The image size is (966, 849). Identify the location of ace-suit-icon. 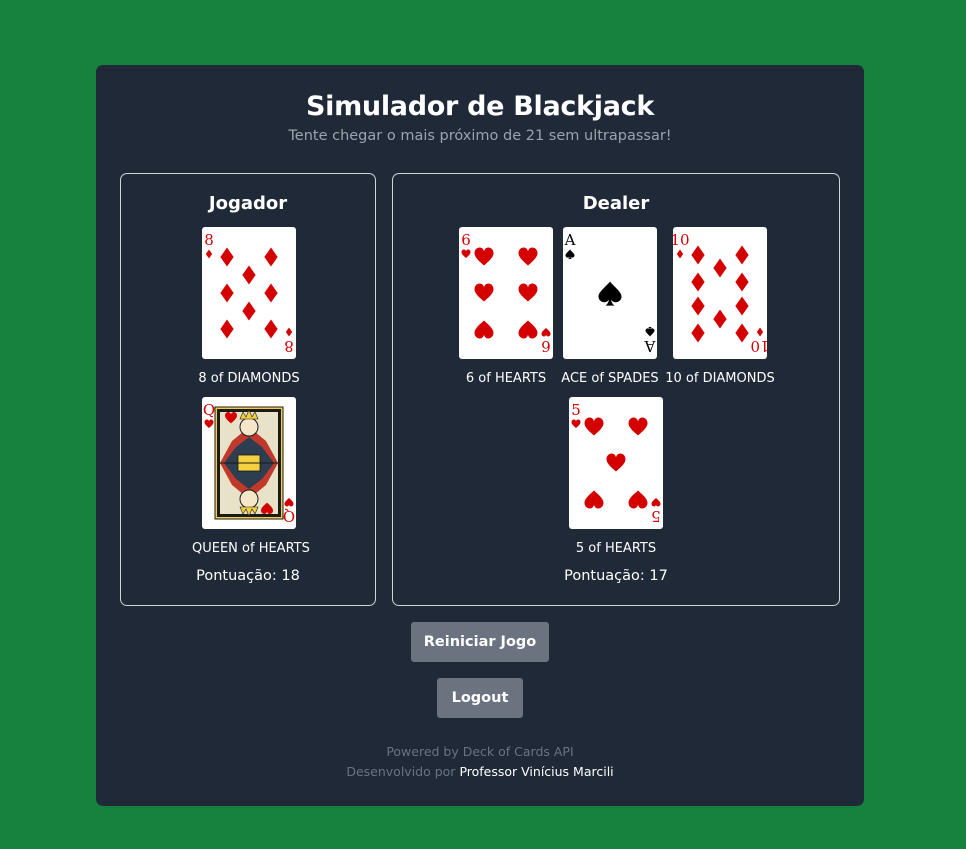
(610, 293).